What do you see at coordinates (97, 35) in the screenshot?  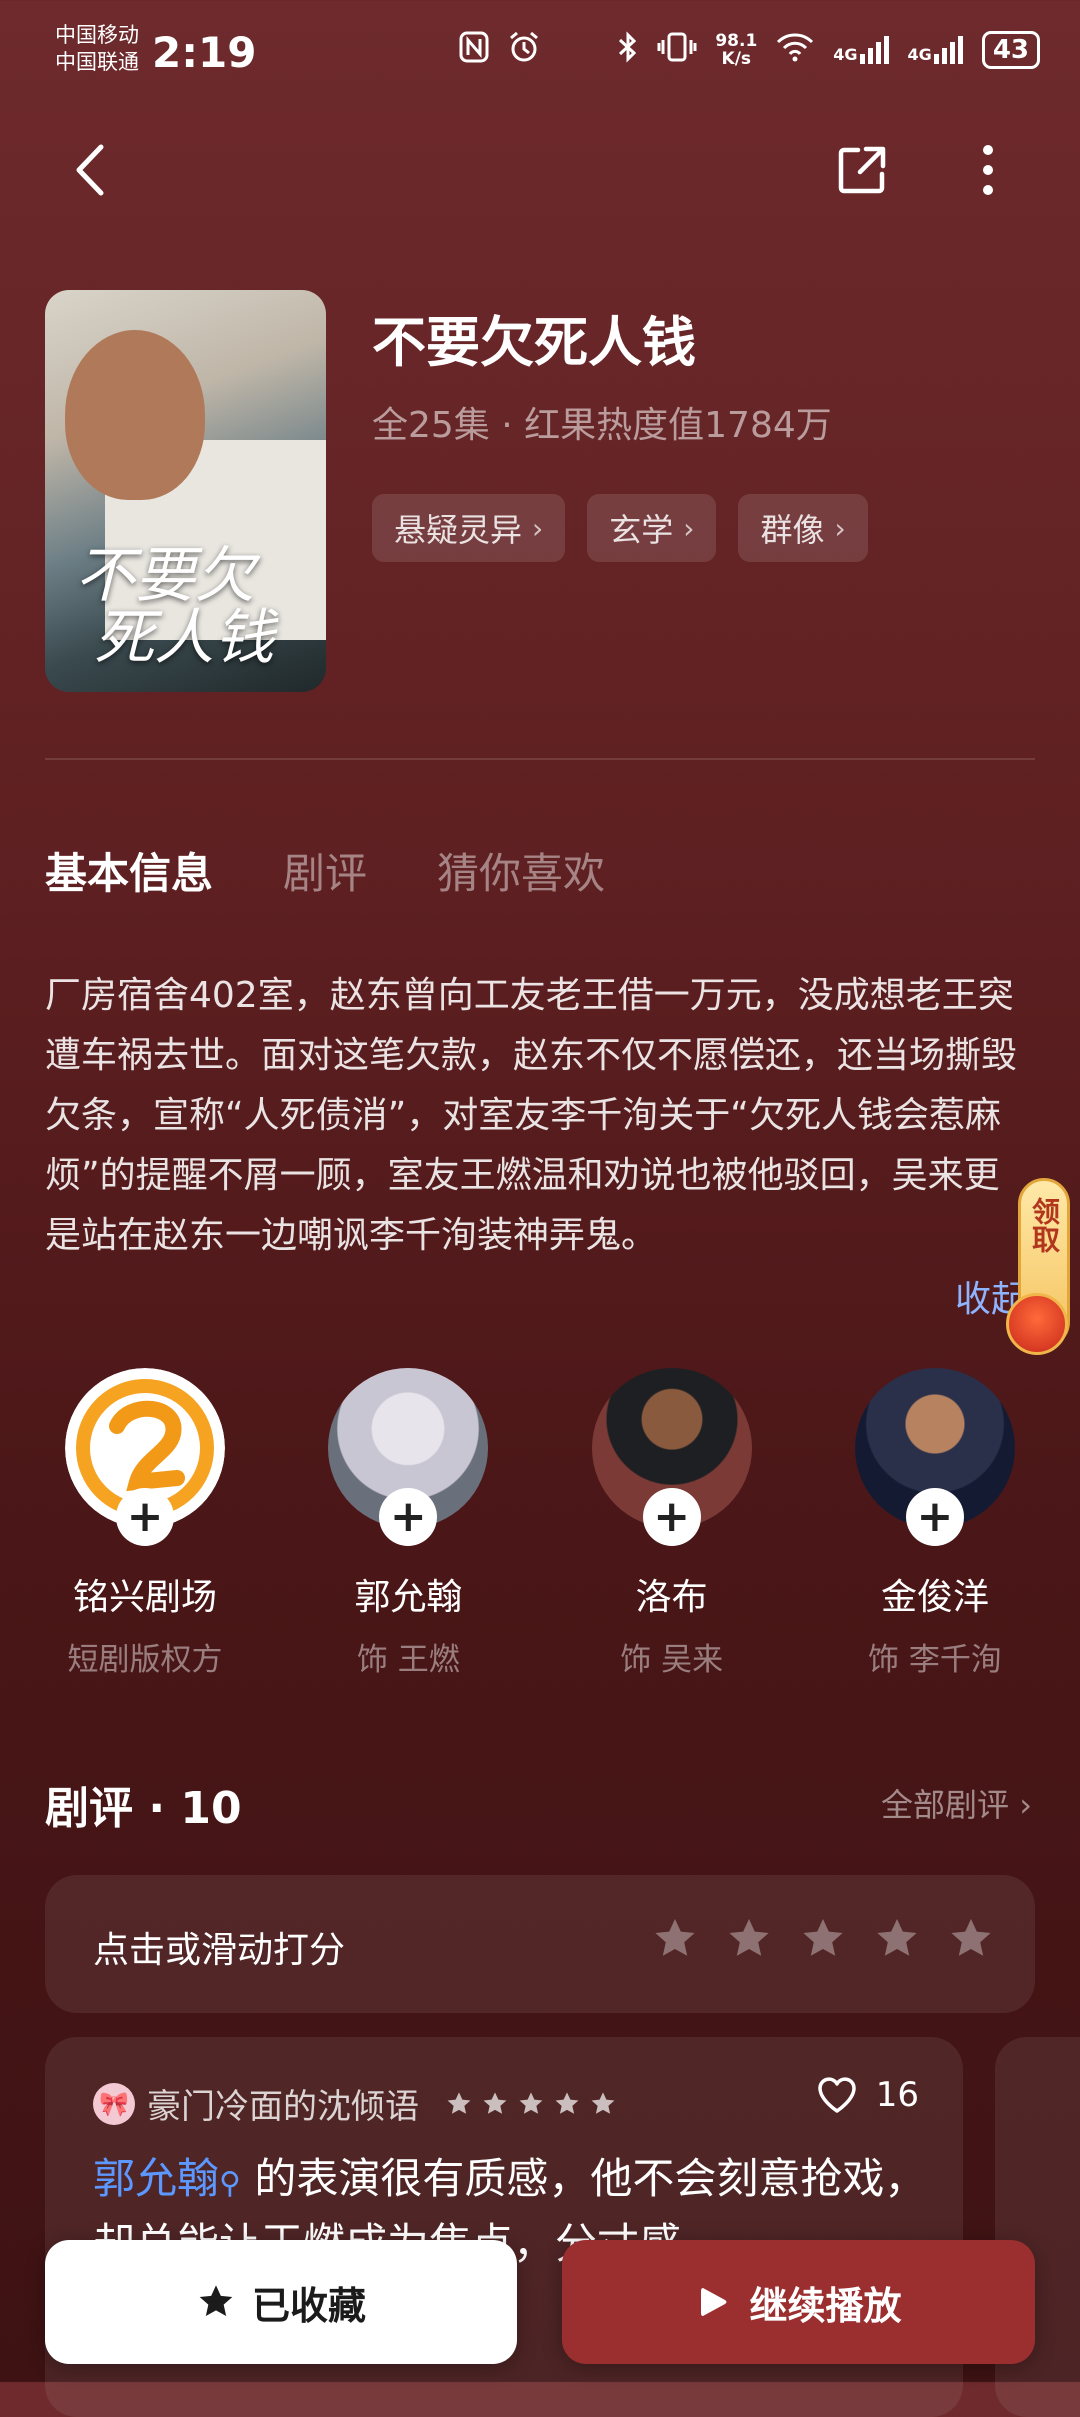 I see `carrier-1: 中国移动` at bounding box center [97, 35].